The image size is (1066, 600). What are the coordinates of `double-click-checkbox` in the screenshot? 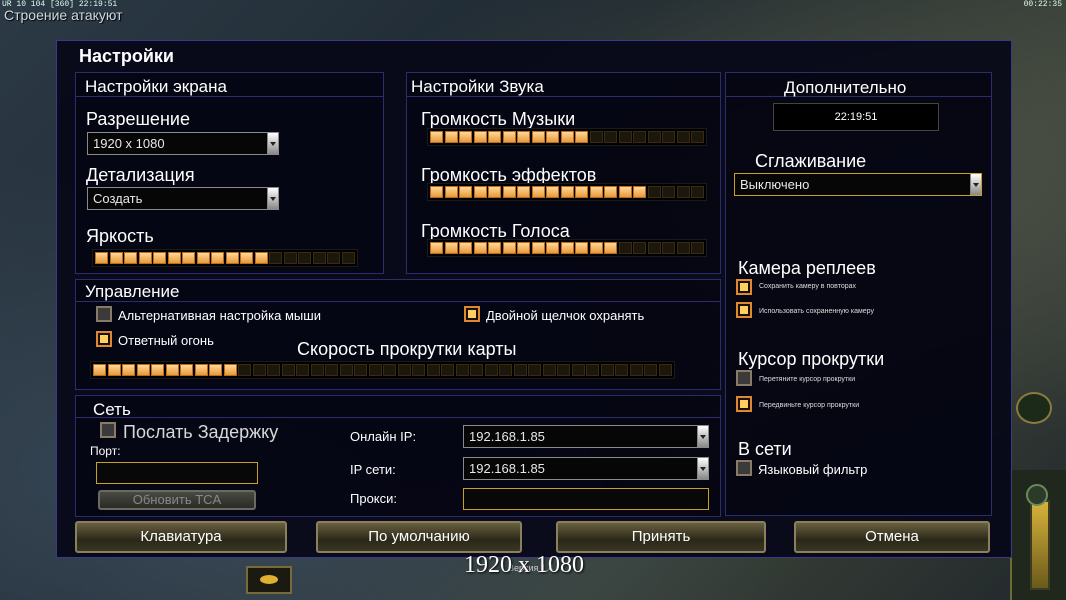 It's located at (472, 314).